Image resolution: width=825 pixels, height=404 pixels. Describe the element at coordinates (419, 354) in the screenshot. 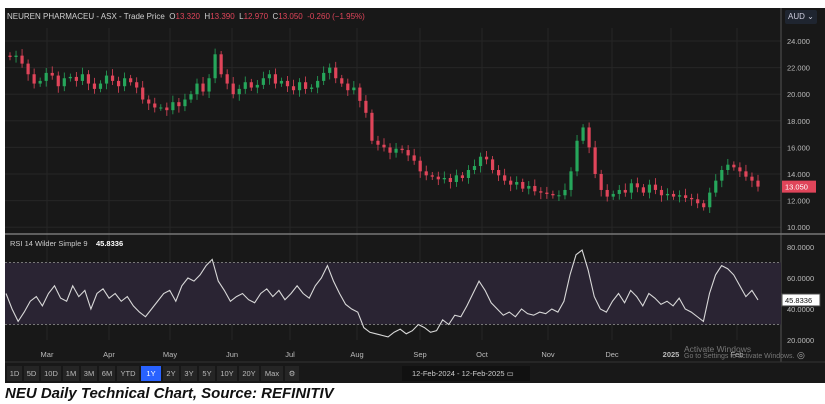

I see `time-tick-label: Sep` at that location.